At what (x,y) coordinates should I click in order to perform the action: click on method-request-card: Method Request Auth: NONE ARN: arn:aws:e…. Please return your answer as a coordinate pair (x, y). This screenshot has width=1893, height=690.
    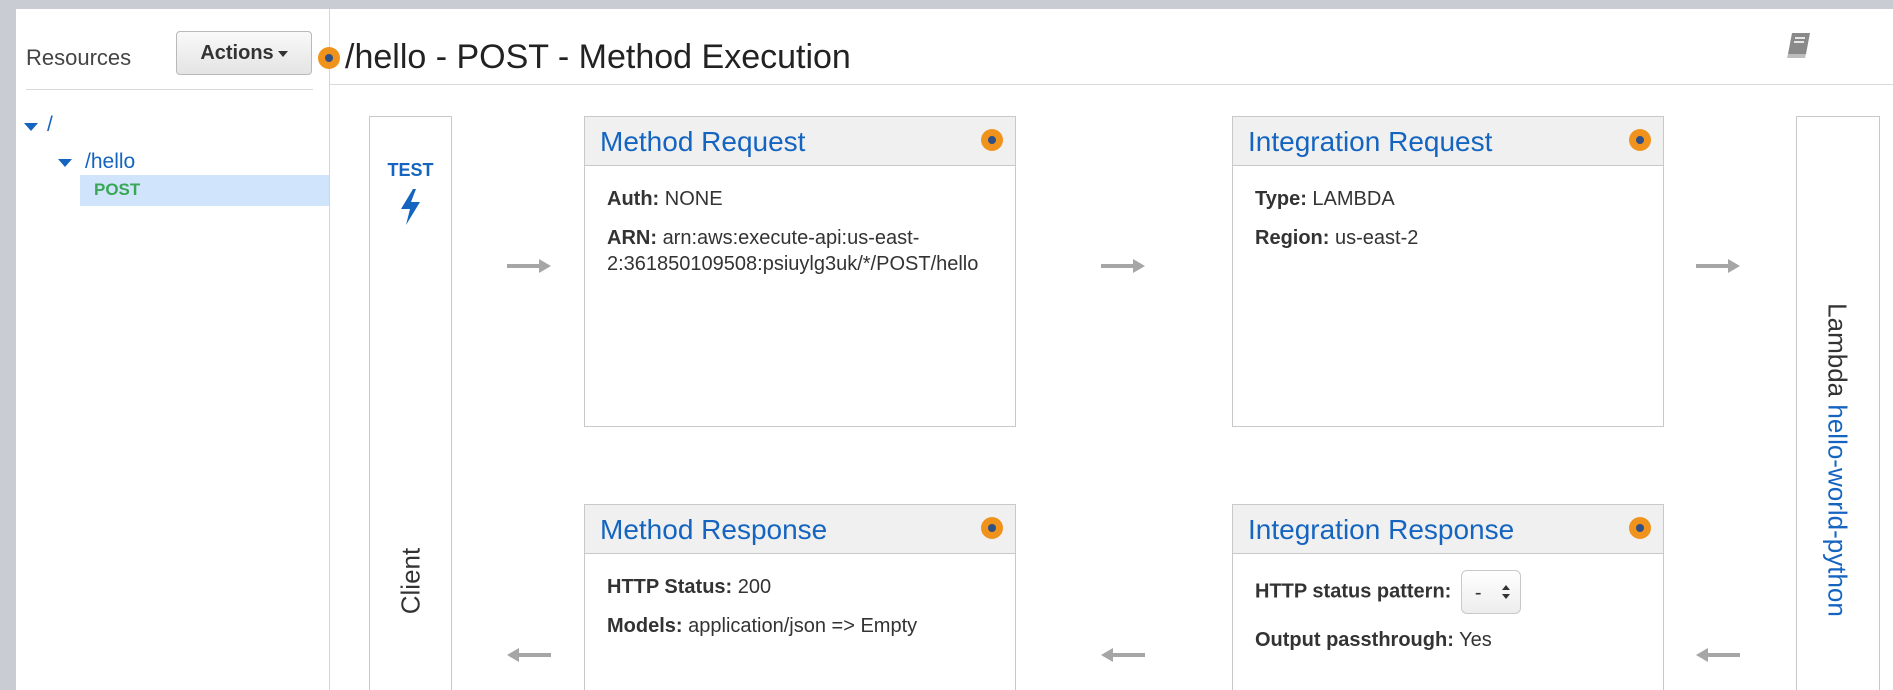
    Looking at the image, I should click on (800, 271).